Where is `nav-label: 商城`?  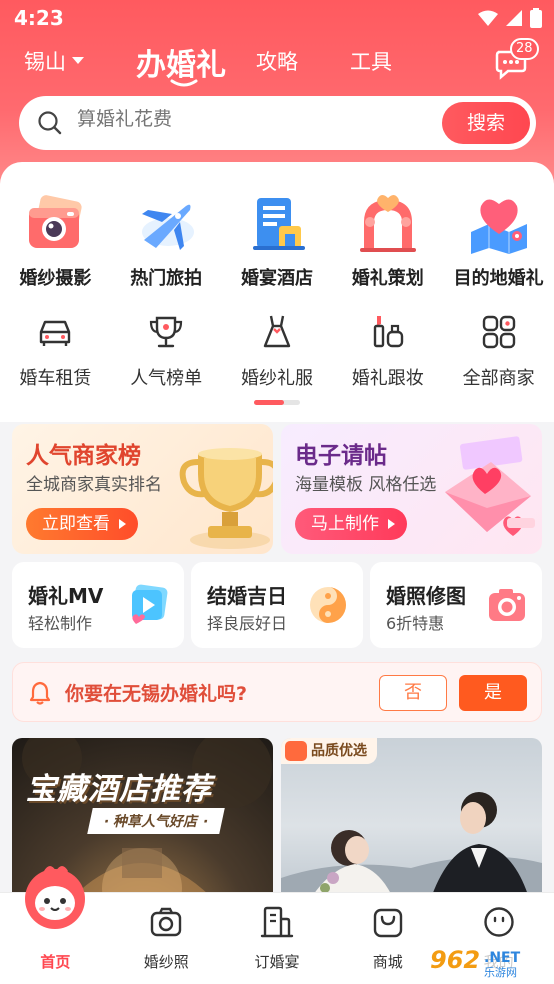
nav-label: 商城 is located at coordinates (387, 962).